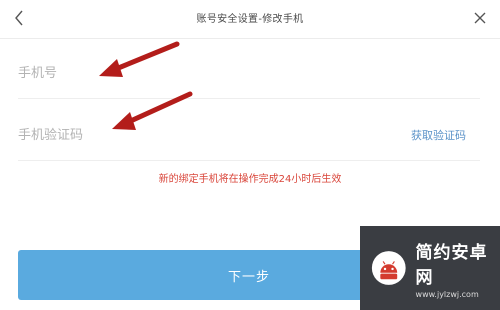 Image resolution: width=500 pixels, height=310 pixels. I want to click on site-watermark: 简约安卓网 www.jylzwj.com, so click(430, 268).